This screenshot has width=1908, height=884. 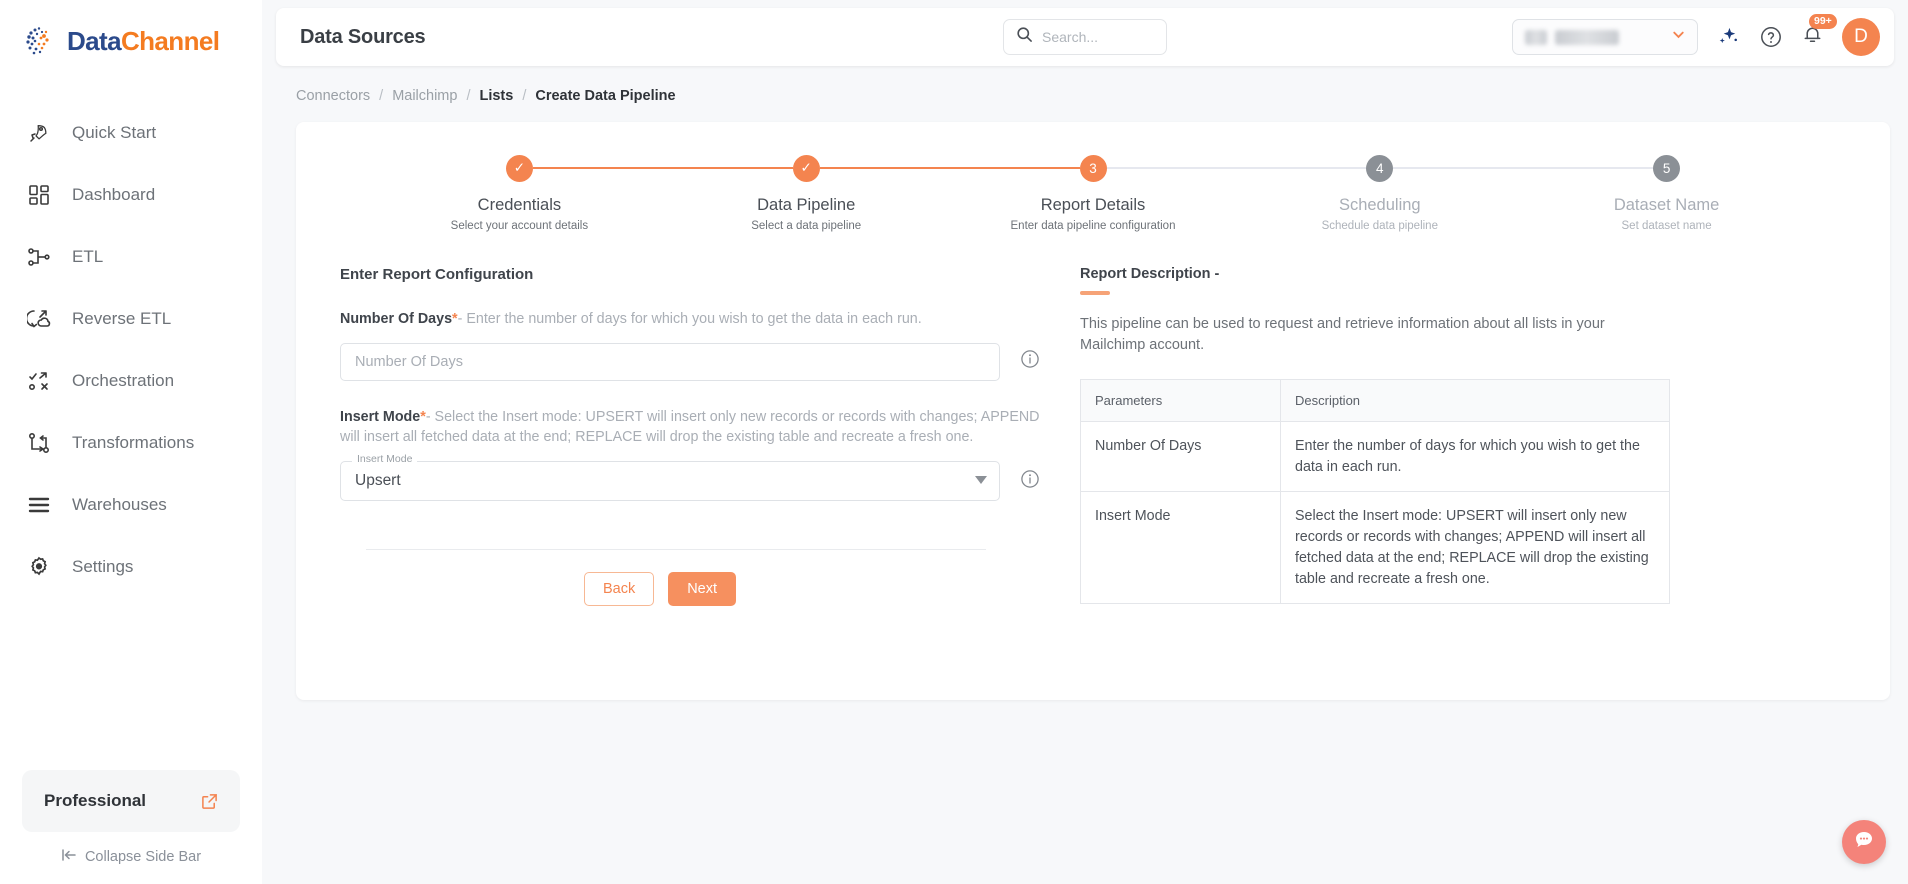 I want to click on back-button: Back, so click(x=619, y=589).